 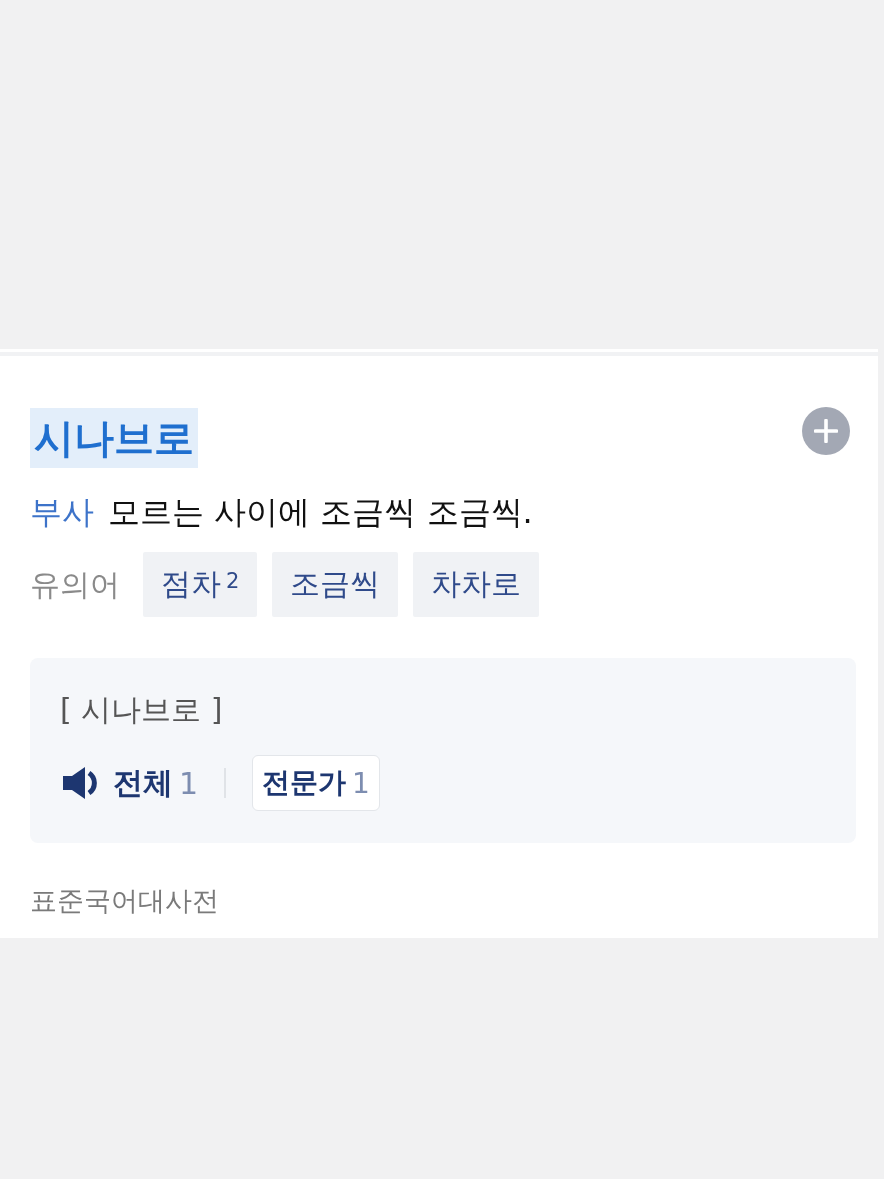 What do you see at coordinates (200, 584) in the screenshot?
I see `synonym-link: 점차$^{2}$` at bounding box center [200, 584].